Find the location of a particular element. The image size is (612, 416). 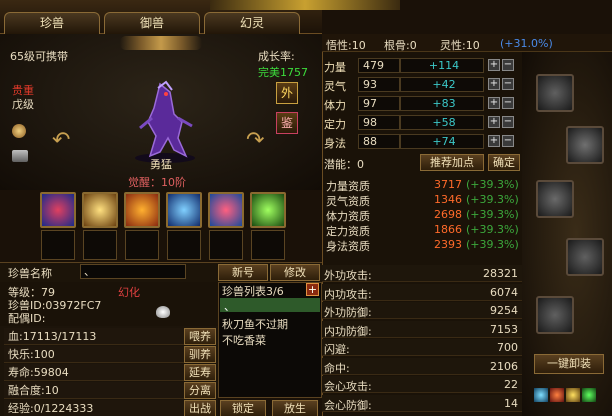

gold-warrior-skill-icon is located at coordinates (100, 210).